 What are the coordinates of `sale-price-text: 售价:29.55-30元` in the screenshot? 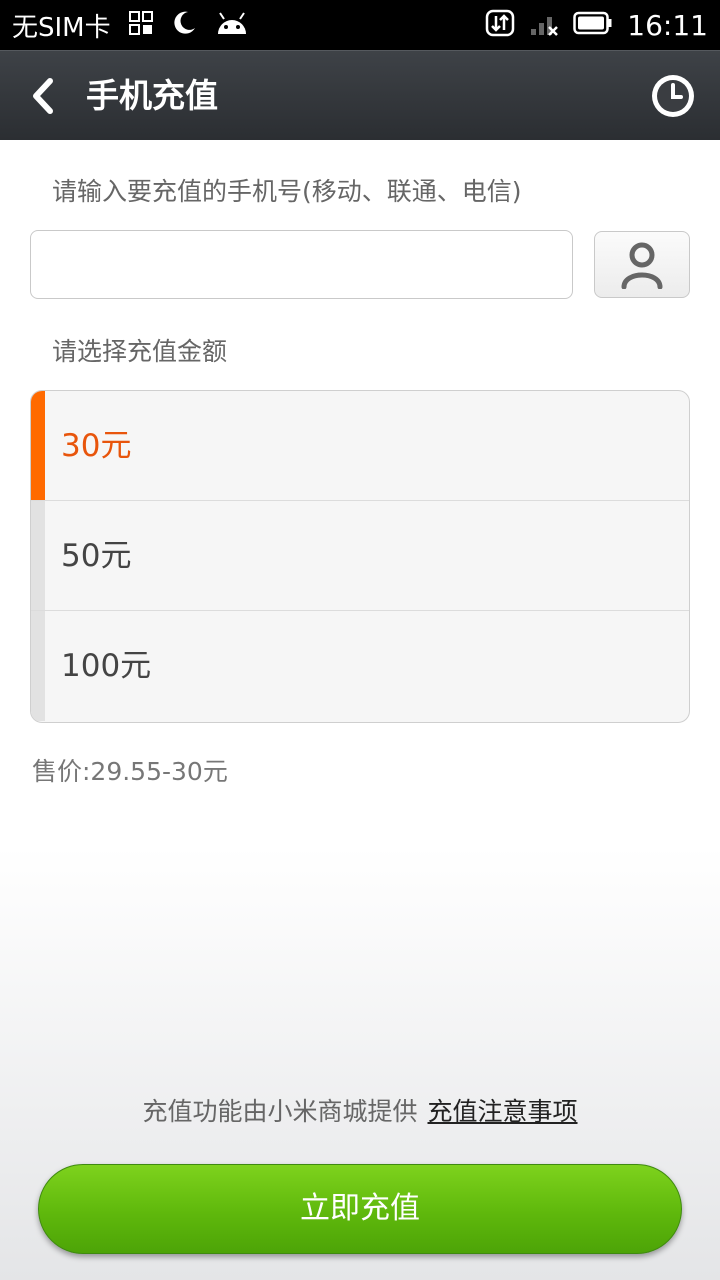 It's located at (130, 771).